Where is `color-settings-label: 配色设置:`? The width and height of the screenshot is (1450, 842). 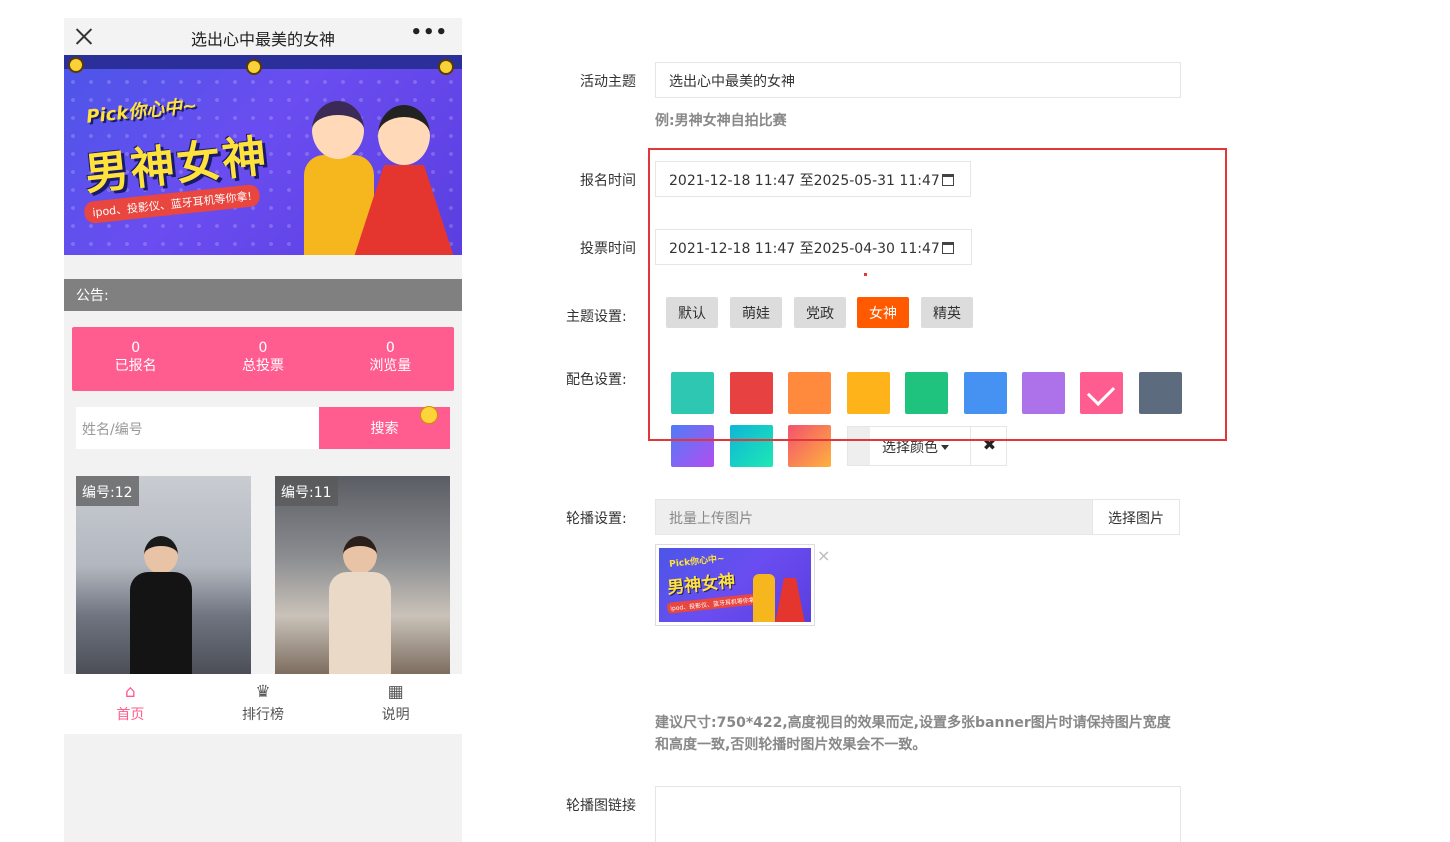
color-settings-label: 配色设置: is located at coordinates (596, 380).